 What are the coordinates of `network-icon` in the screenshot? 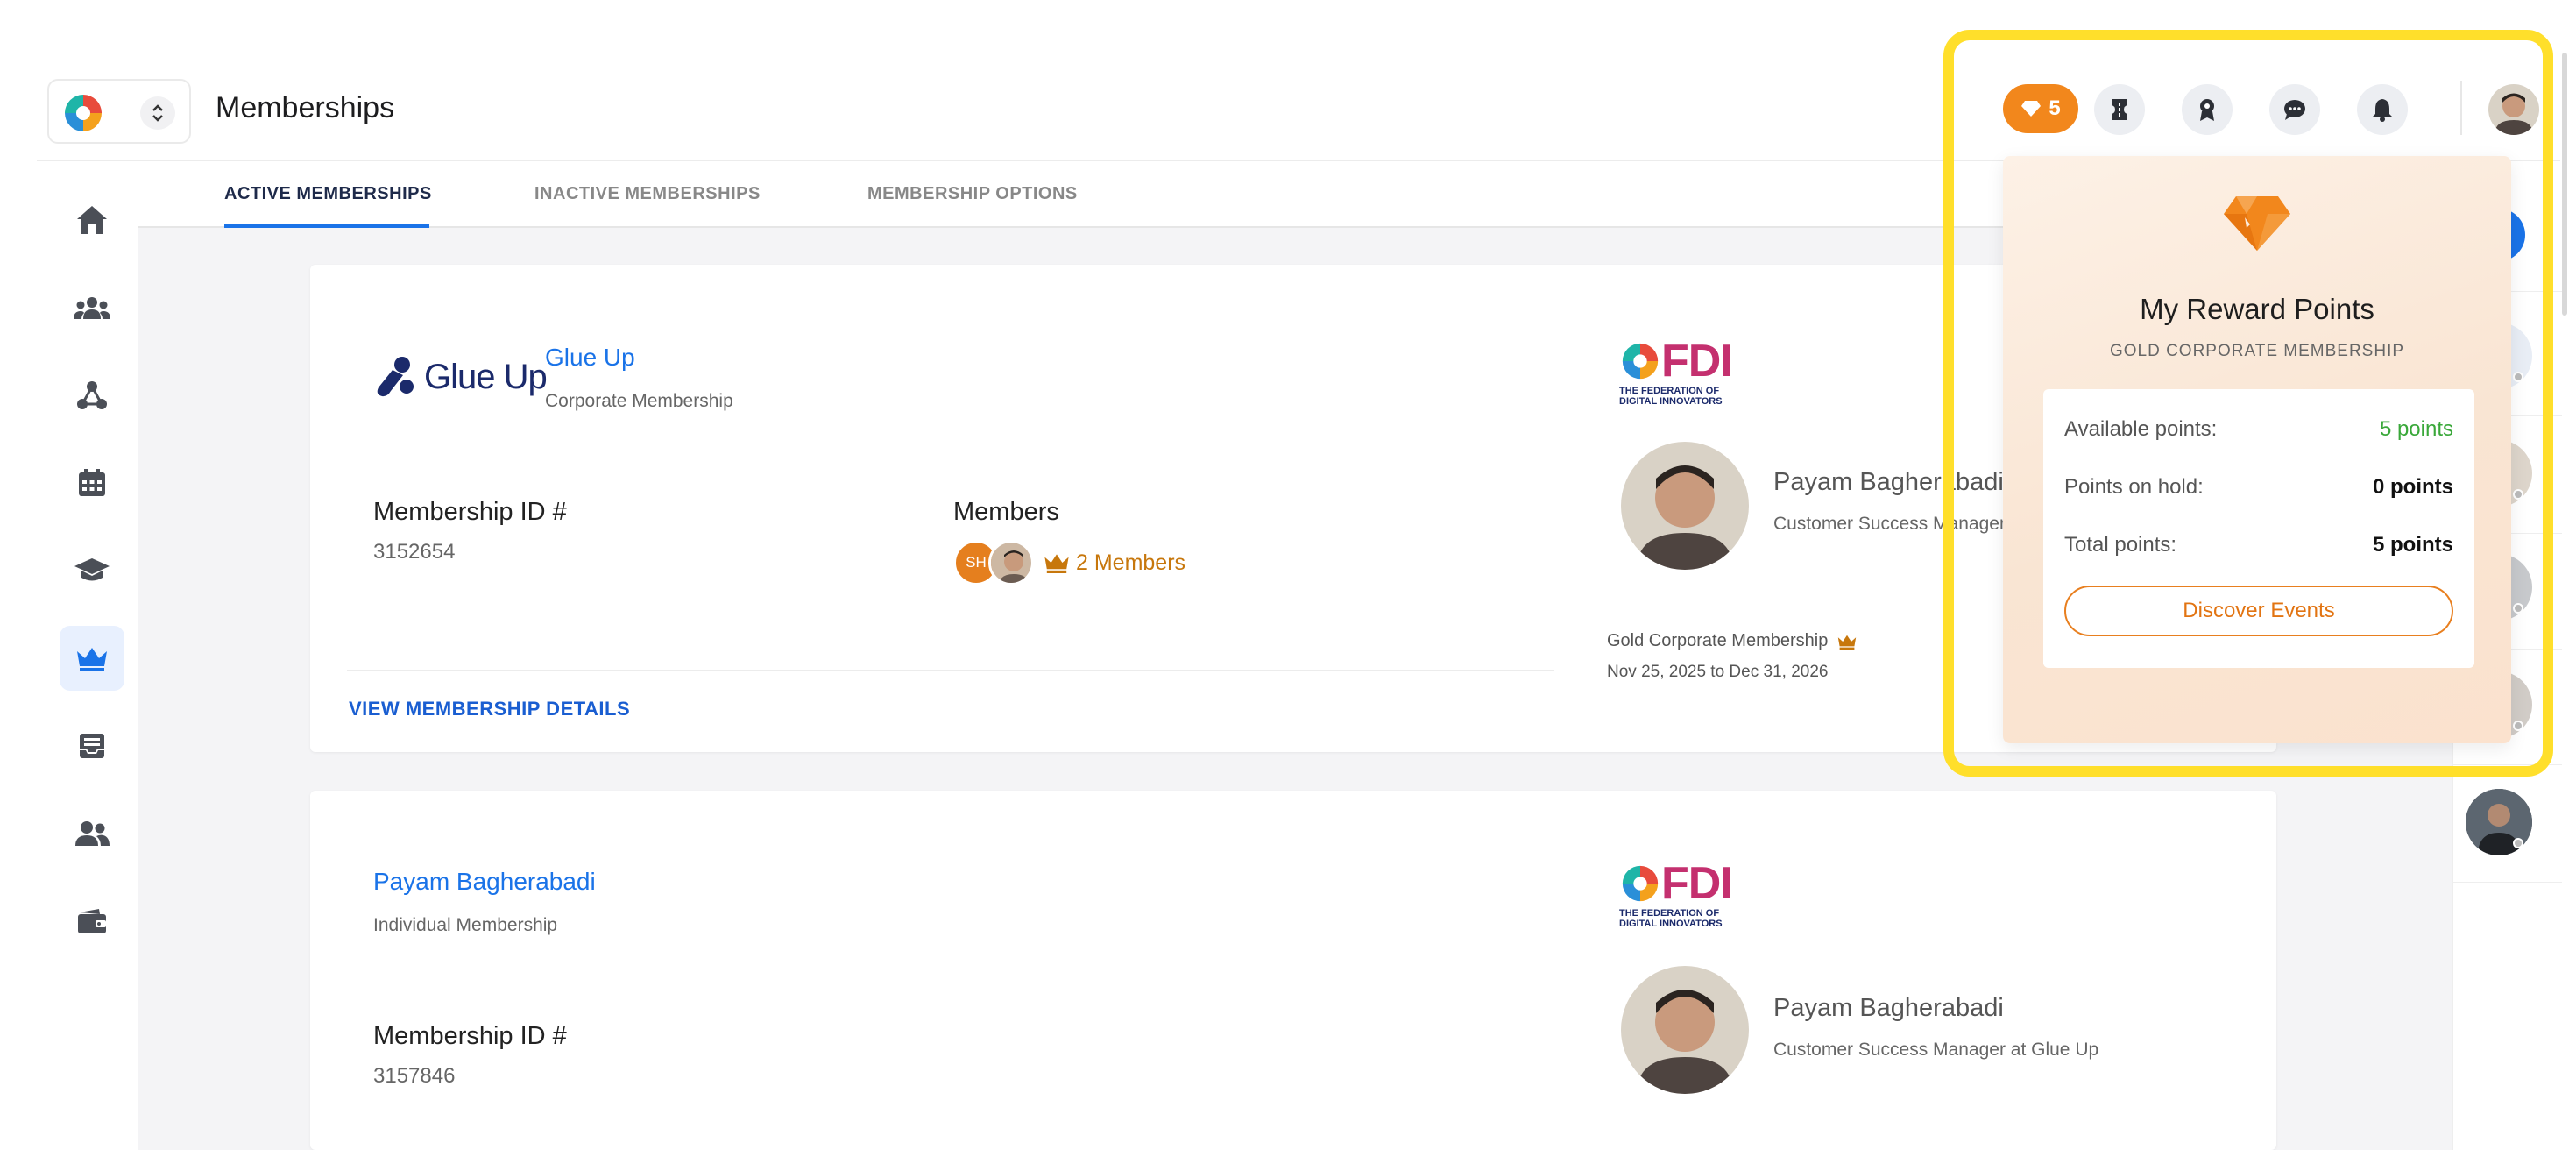 It's located at (92, 395).